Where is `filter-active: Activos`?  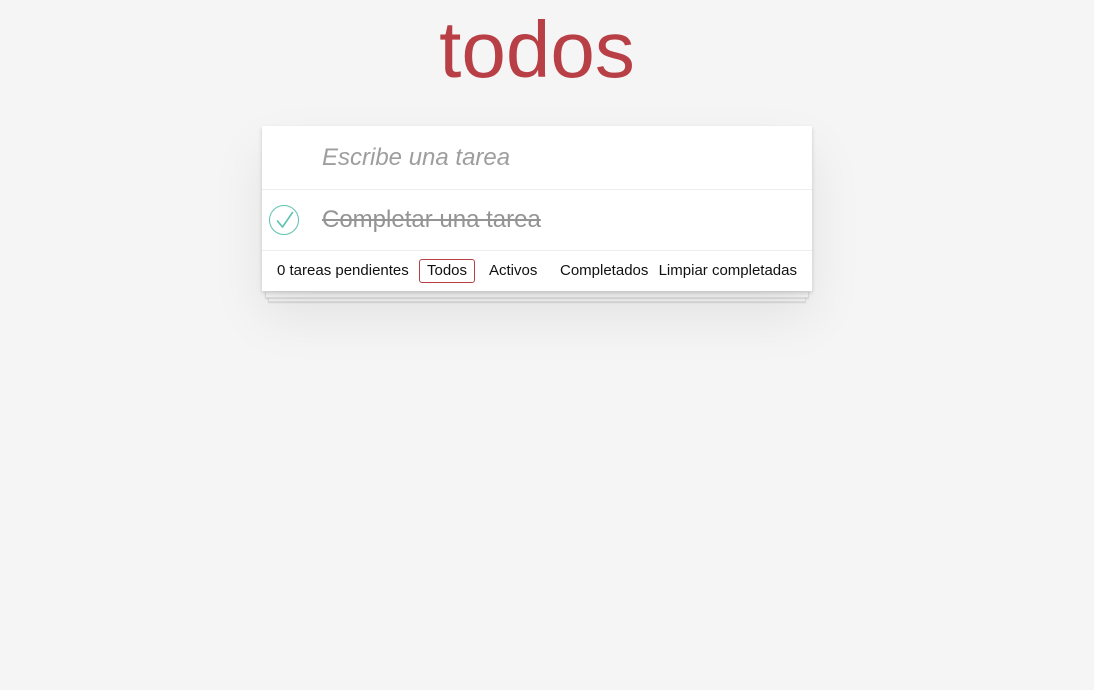 filter-active: Activos is located at coordinates (513, 271).